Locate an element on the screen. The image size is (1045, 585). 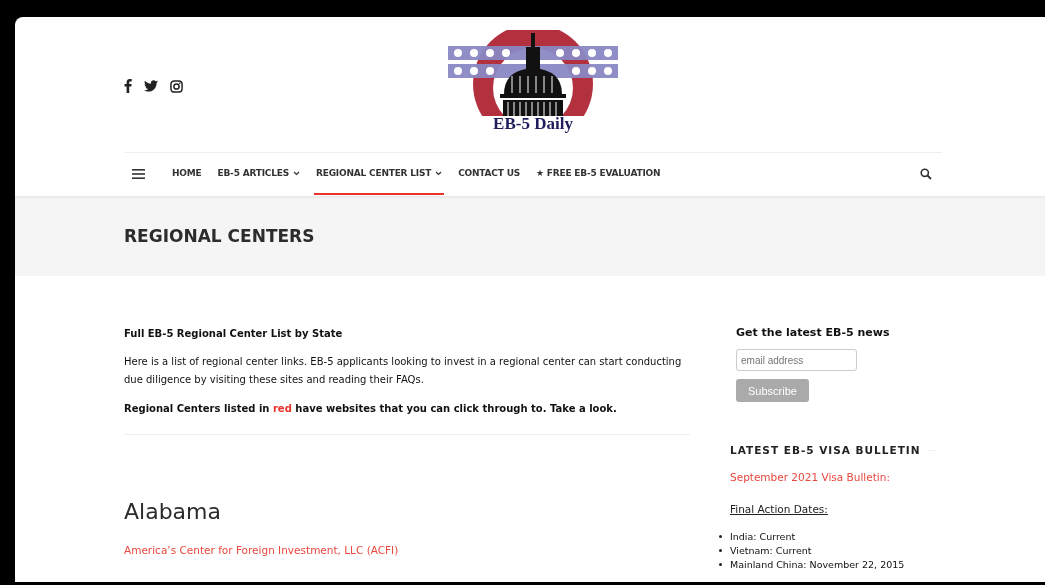
search-icon is located at coordinates (926, 174).